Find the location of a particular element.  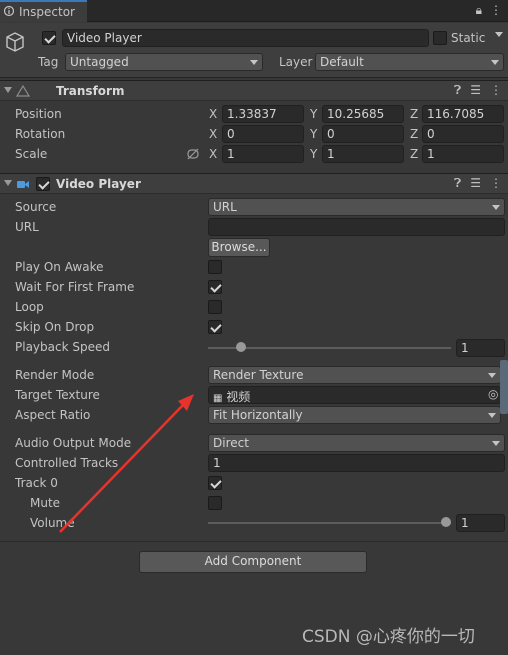

playback-speed-field: 1 is located at coordinates (480, 348).